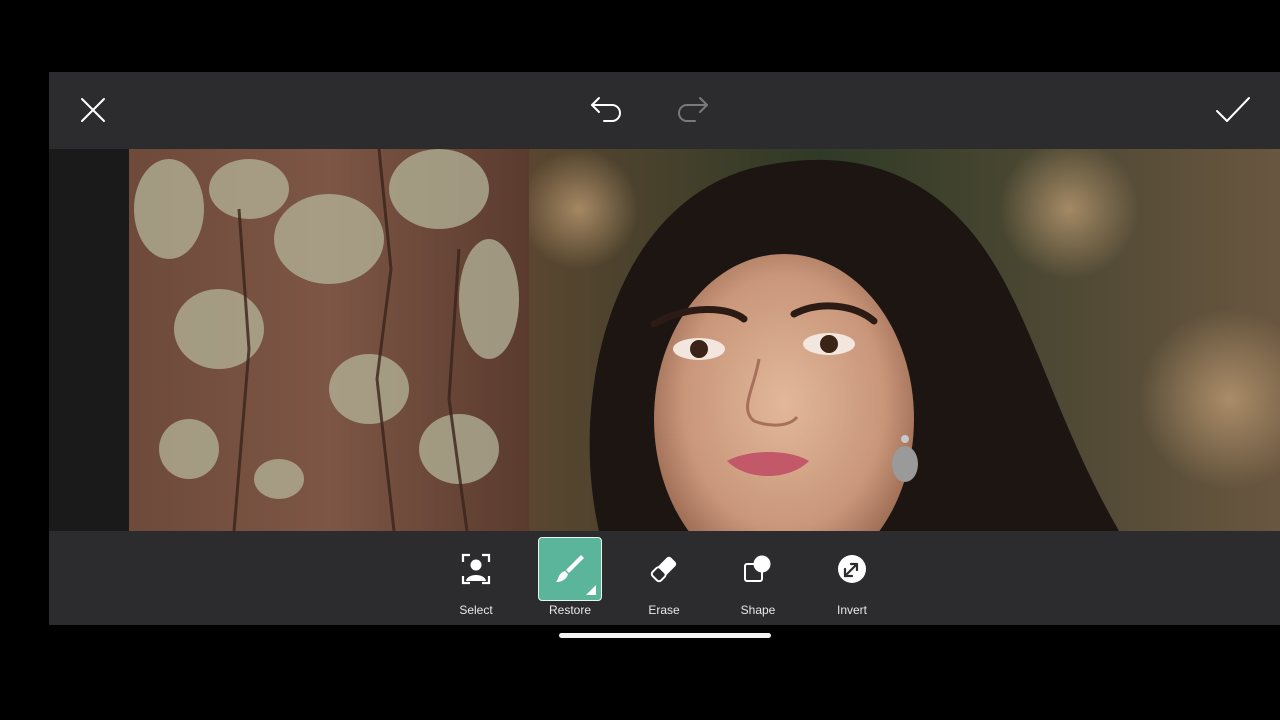 This screenshot has width=1280, height=720. I want to click on tool-invert-tile, so click(852, 569).